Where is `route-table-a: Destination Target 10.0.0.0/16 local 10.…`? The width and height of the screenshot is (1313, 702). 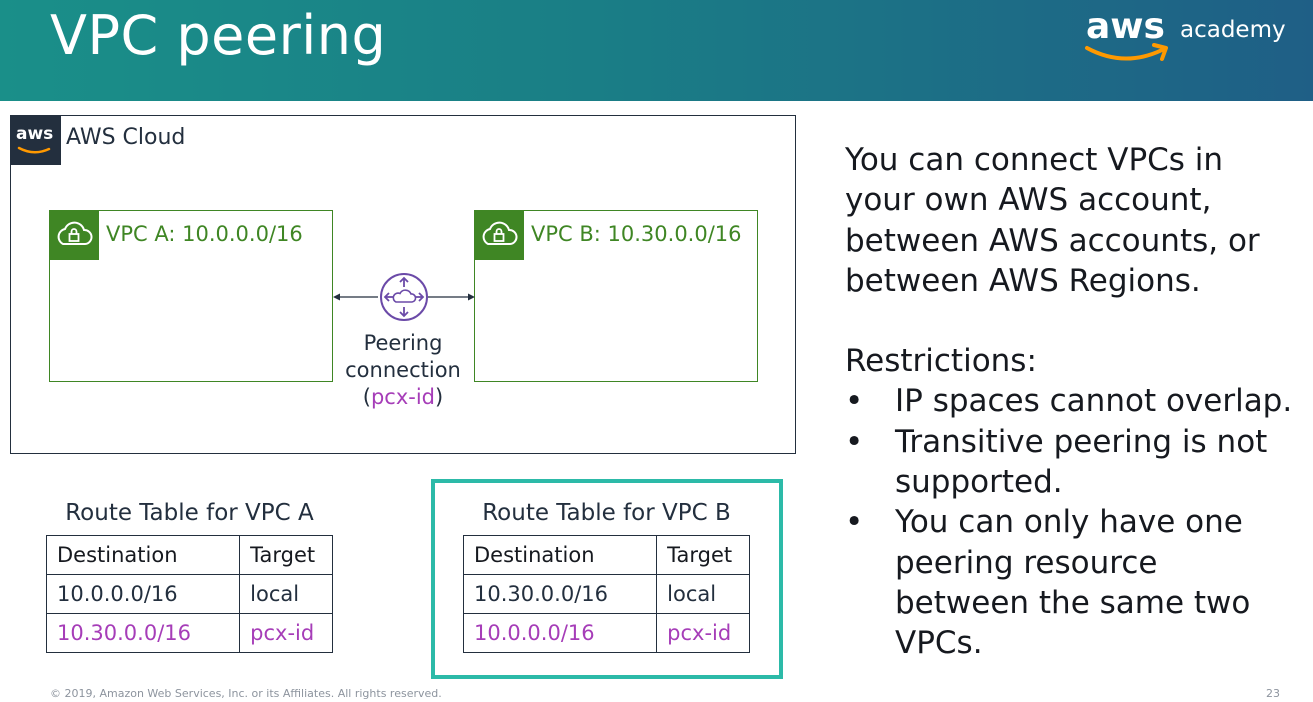 route-table-a: Destination Target 10.0.0.0/16 local 10.… is located at coordinates (189, 594).